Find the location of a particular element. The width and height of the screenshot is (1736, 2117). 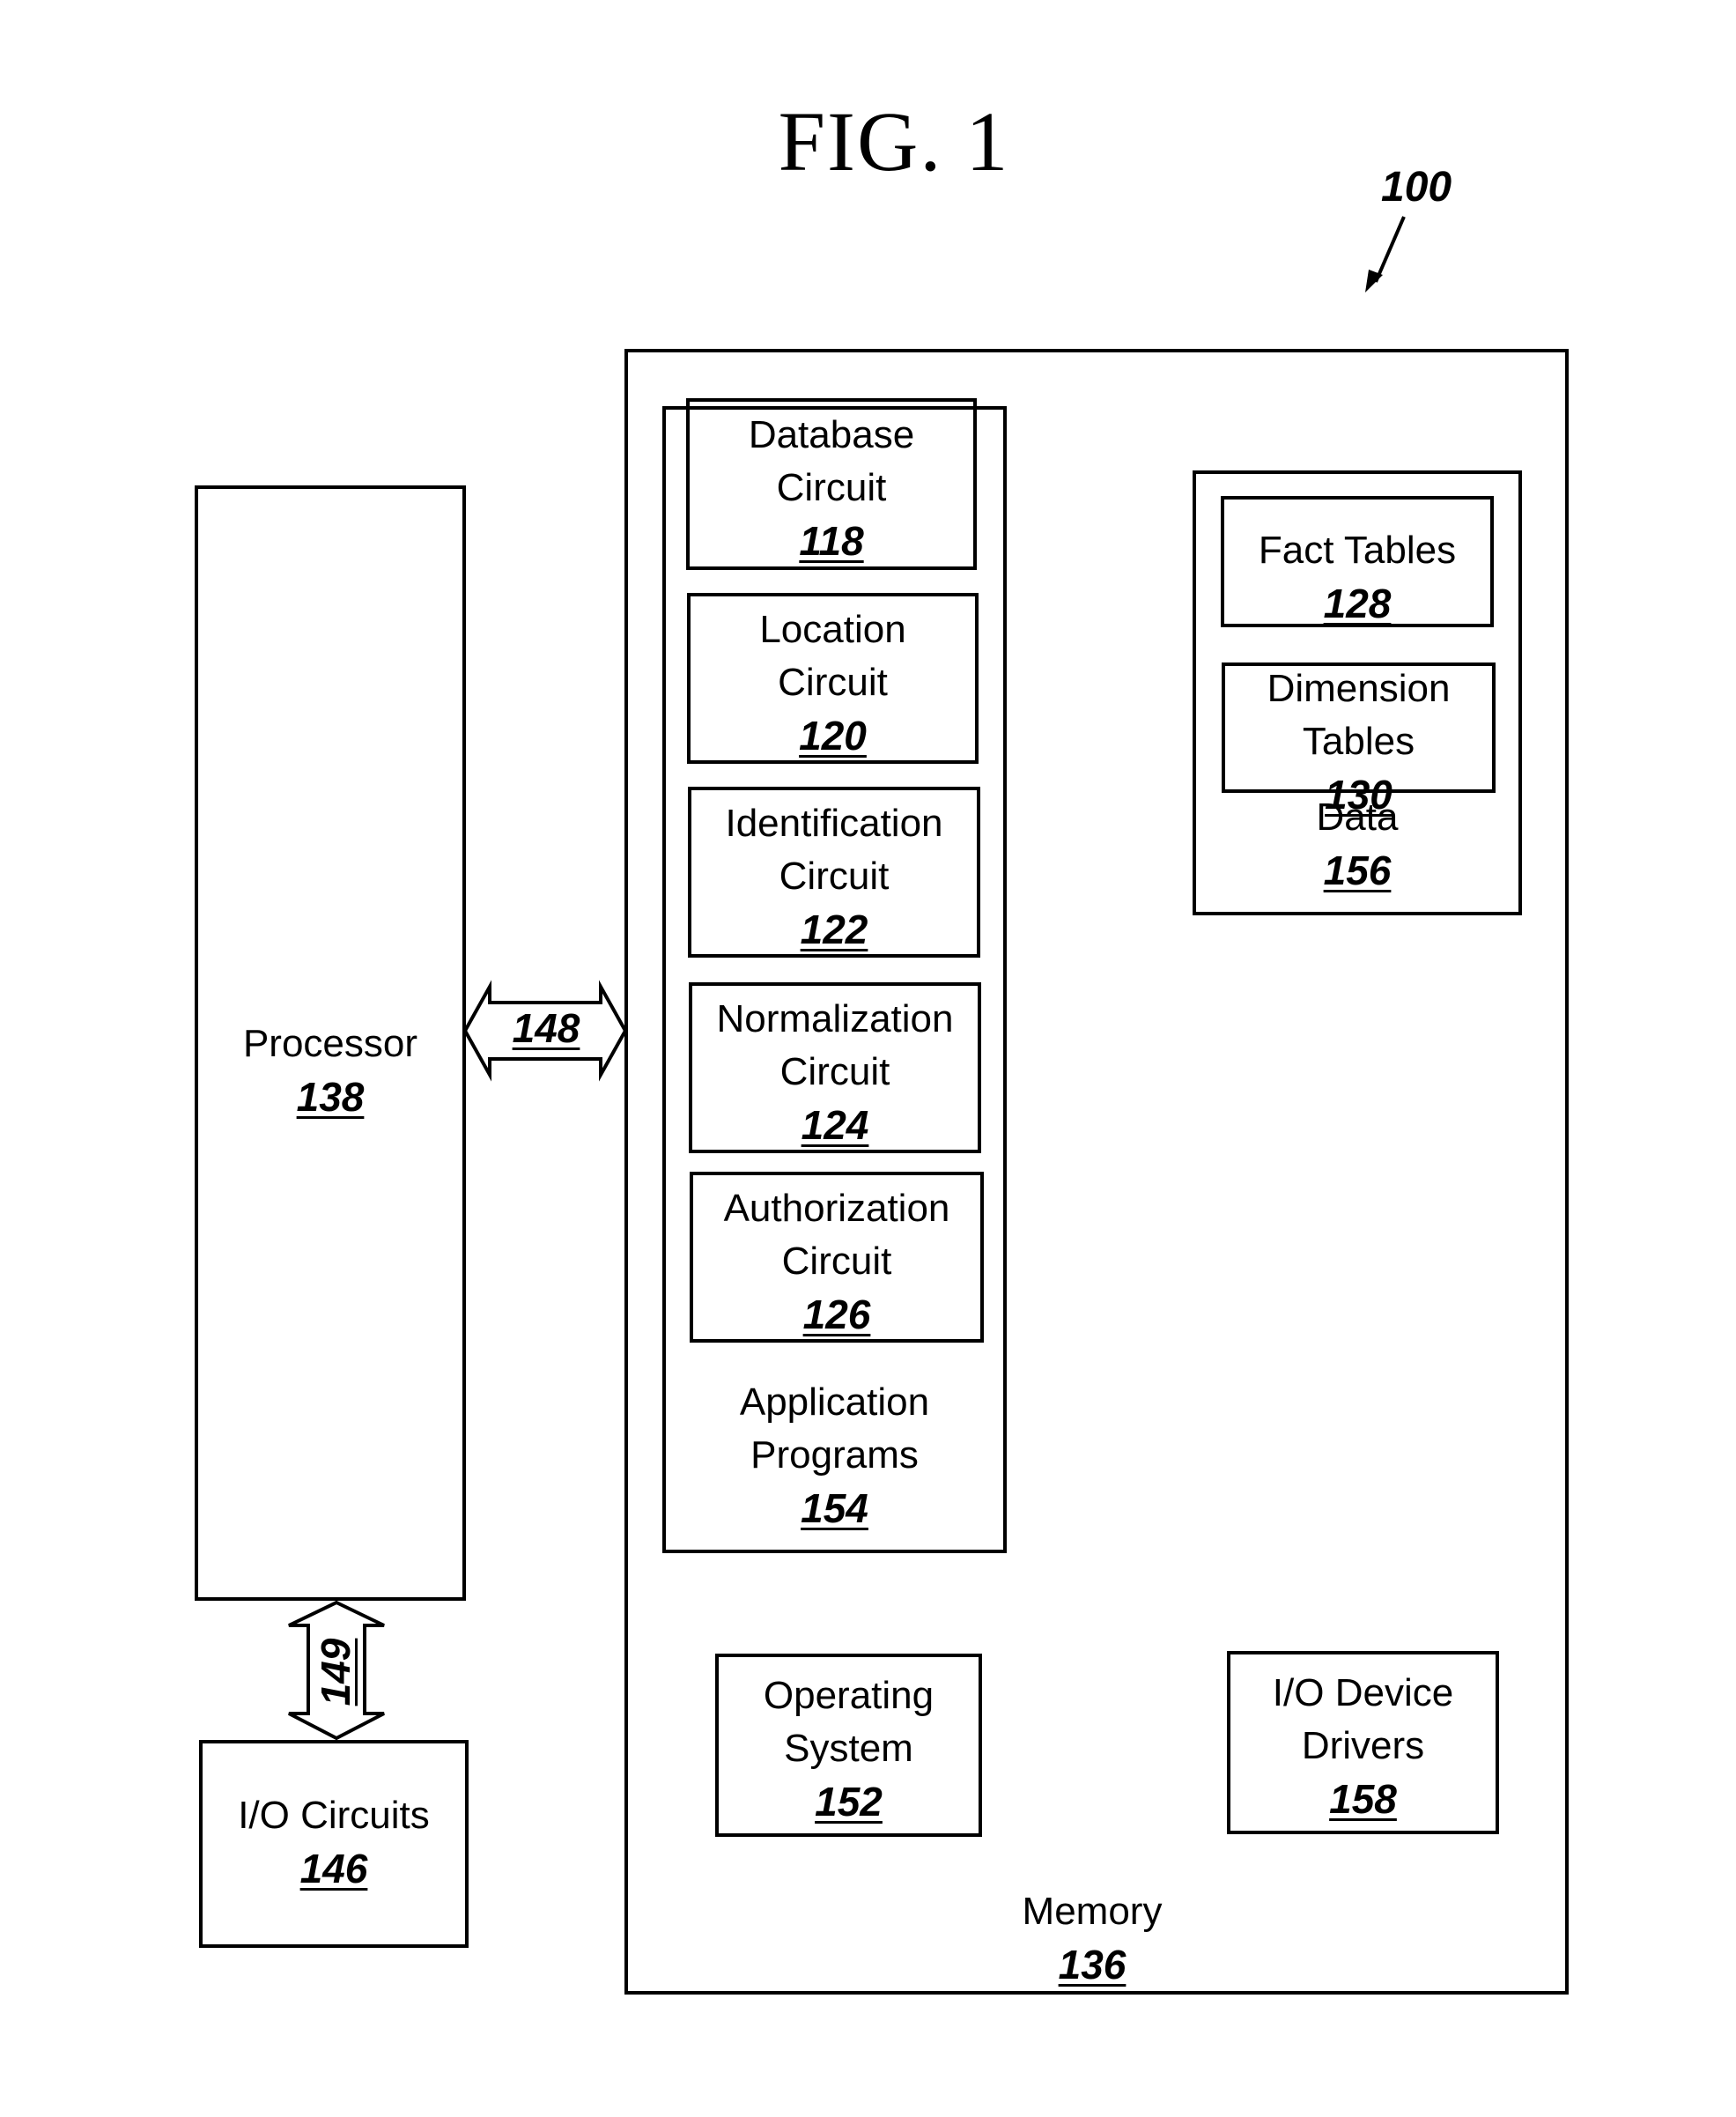

database-circuit-block: Database Circuit 118 is located at coordinates (831, 484).